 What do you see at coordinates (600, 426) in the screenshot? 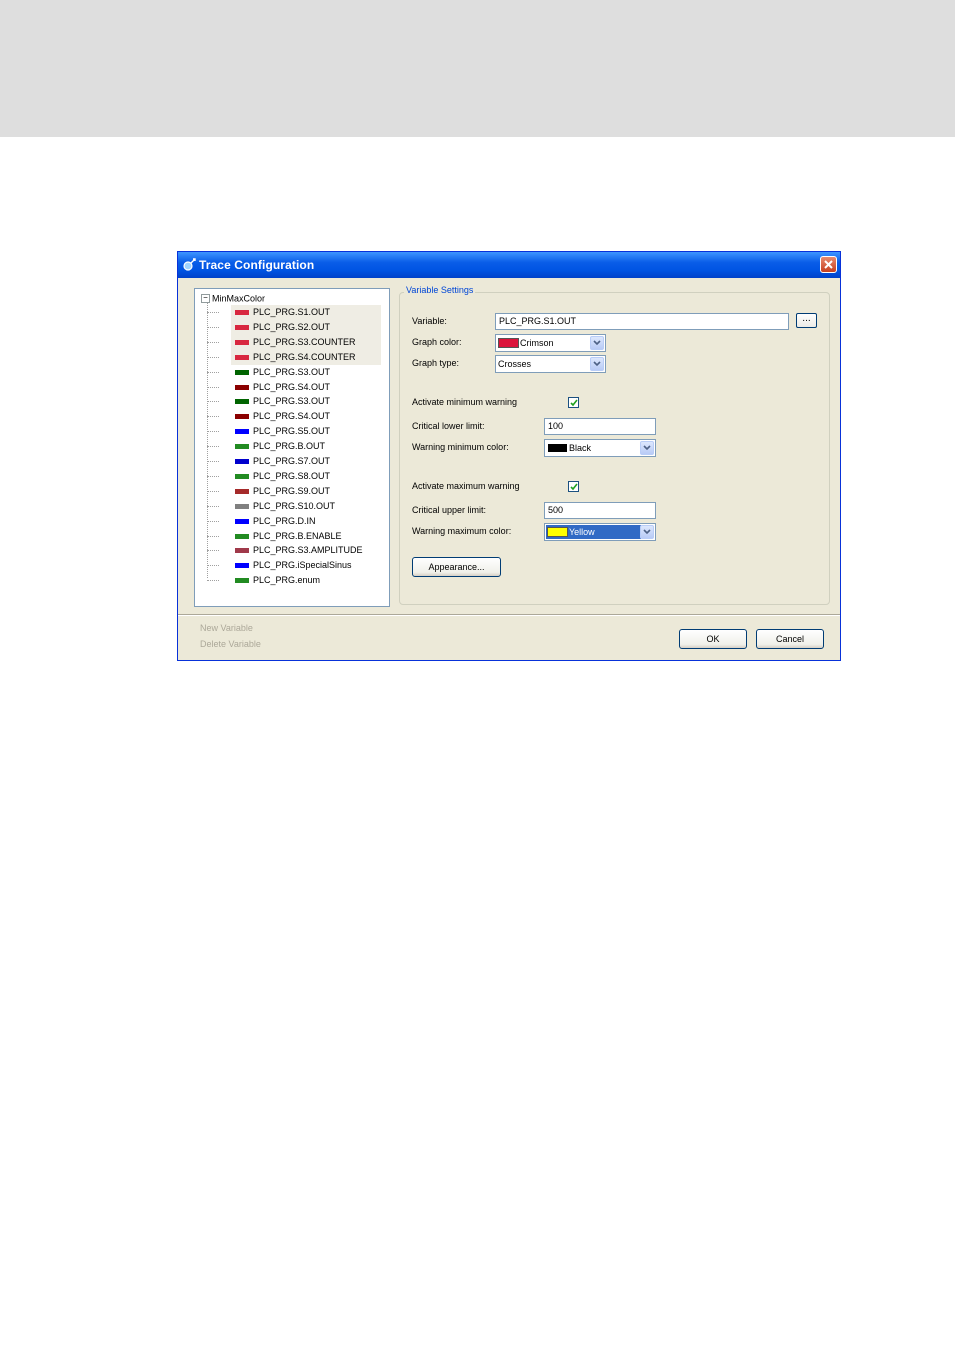
I see `critical-lower-limit-input: 100` at bounding box center [600, 426].